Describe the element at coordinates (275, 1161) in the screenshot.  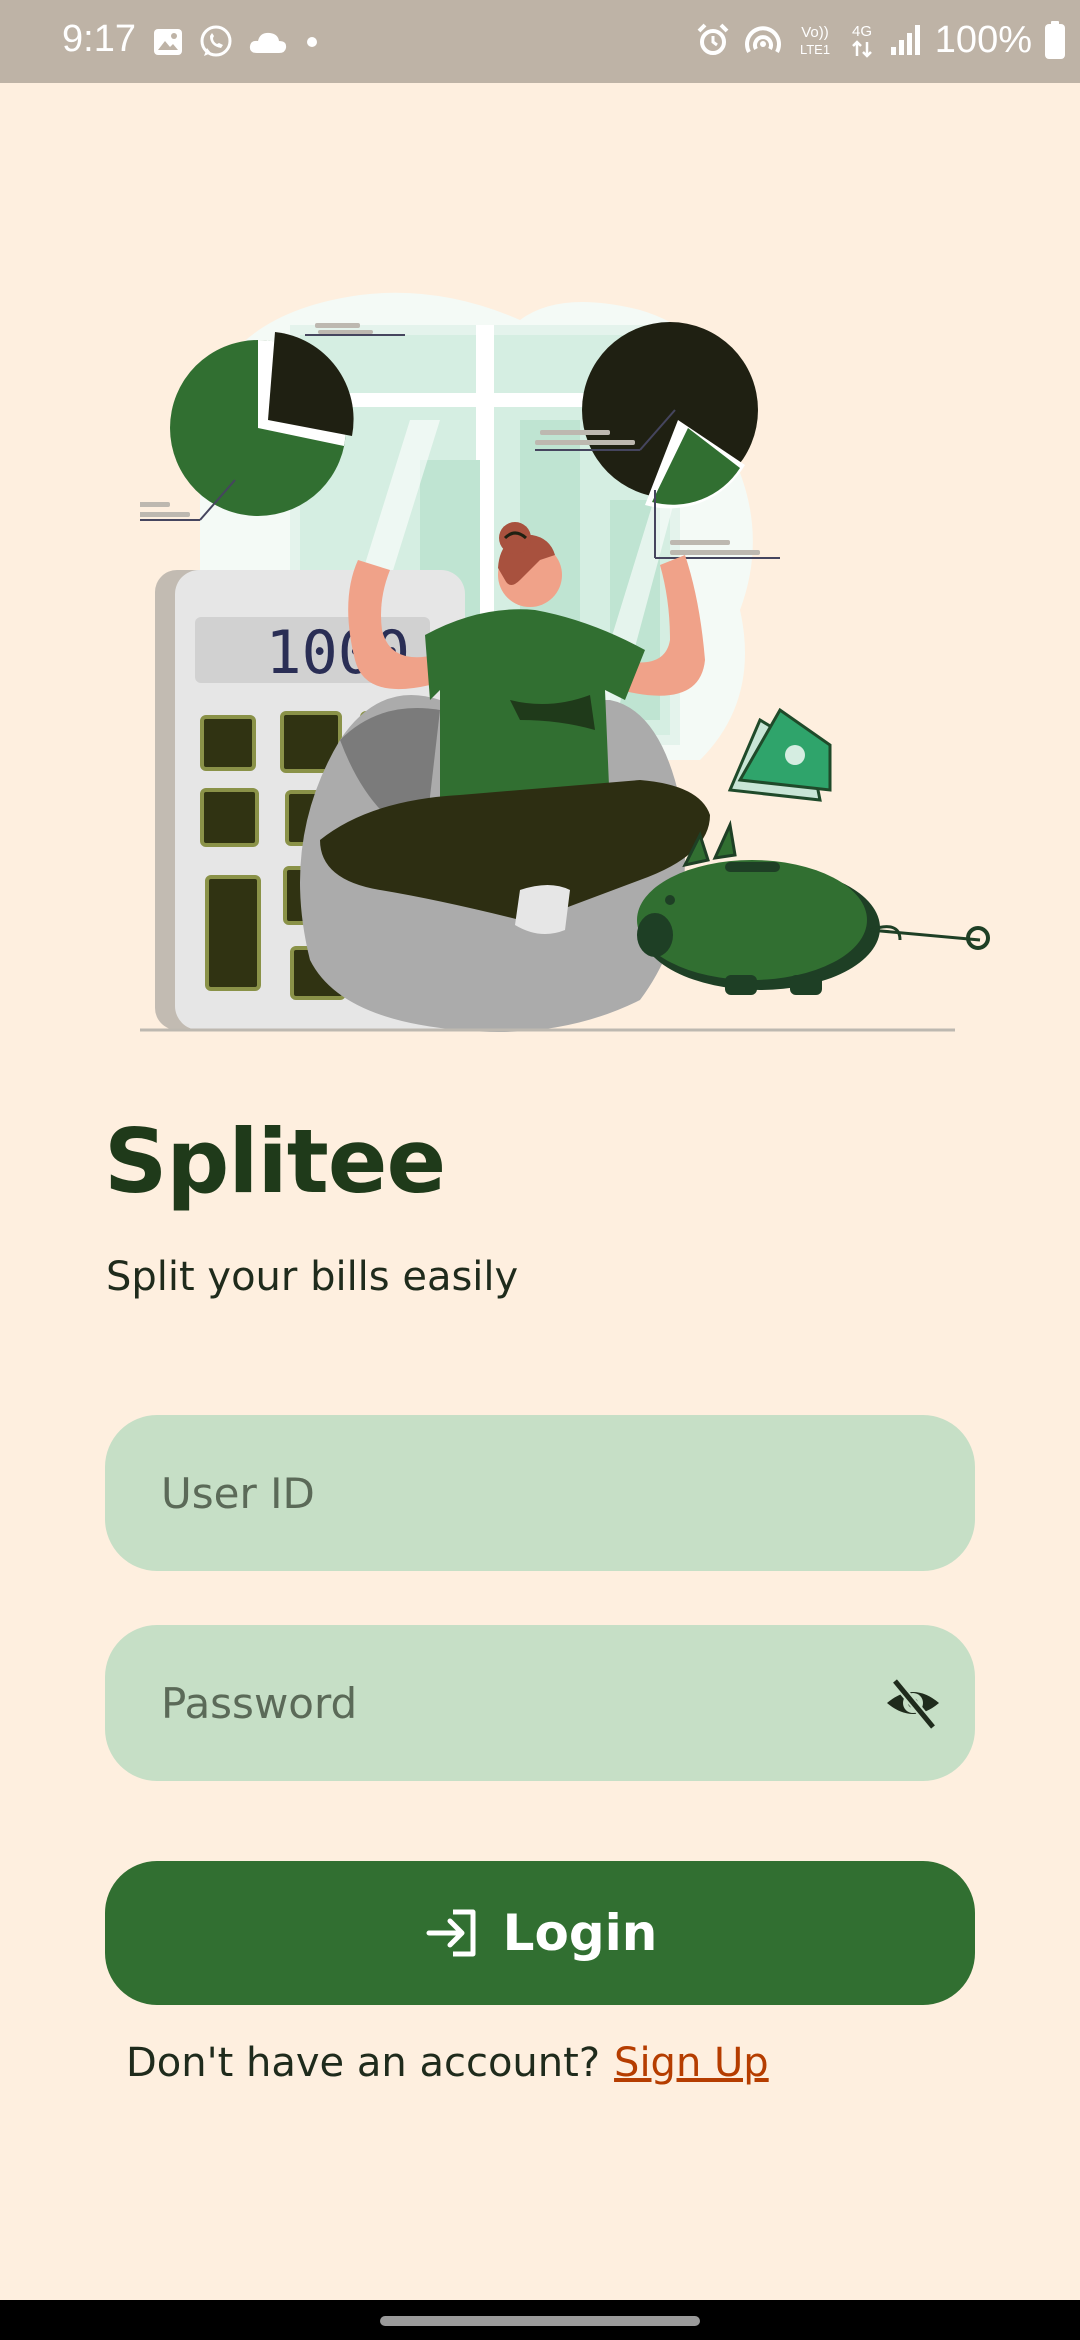
I see `app-title: Splitee` at that location.